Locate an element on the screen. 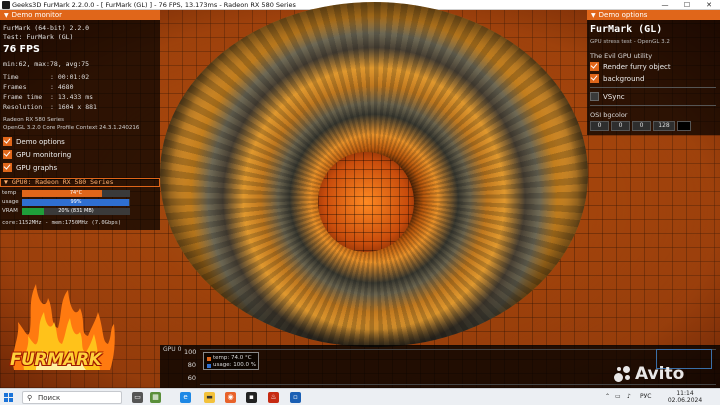  demo-options-header: ▼ Demo options is located at coordinates (653, 15).